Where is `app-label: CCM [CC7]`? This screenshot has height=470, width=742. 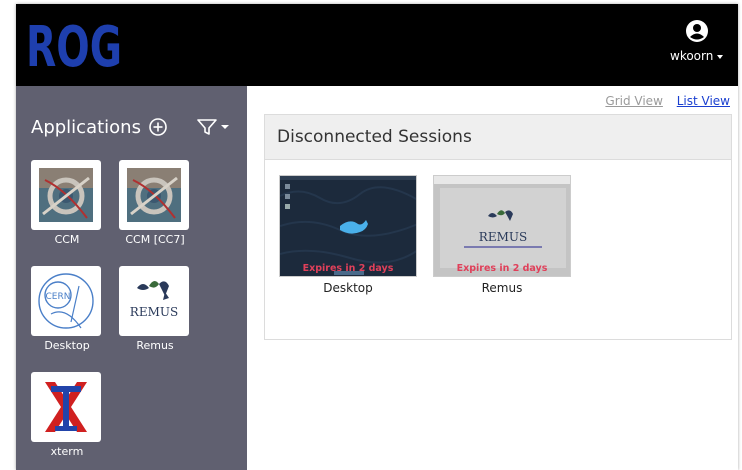
app-label: CCM [CC7] is located at coordinates (155, 239).